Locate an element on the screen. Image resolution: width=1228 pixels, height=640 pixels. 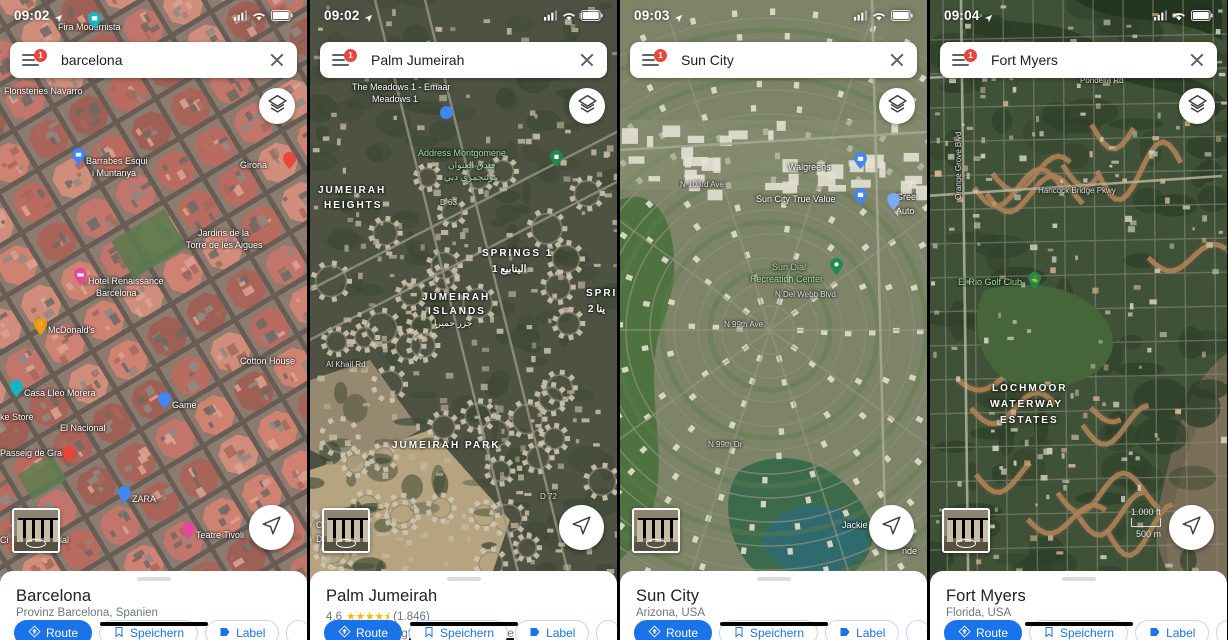
cellular-signal-icon is located at coordinates (1160, 15).